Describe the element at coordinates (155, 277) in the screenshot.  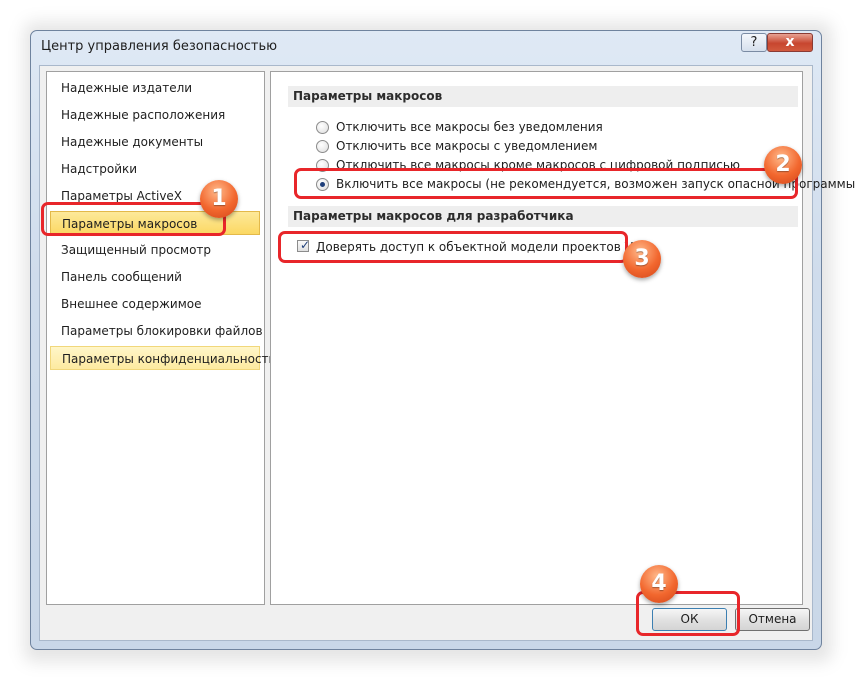
I see `sidebar-item-message-bar: Панель сообщений` at that location.